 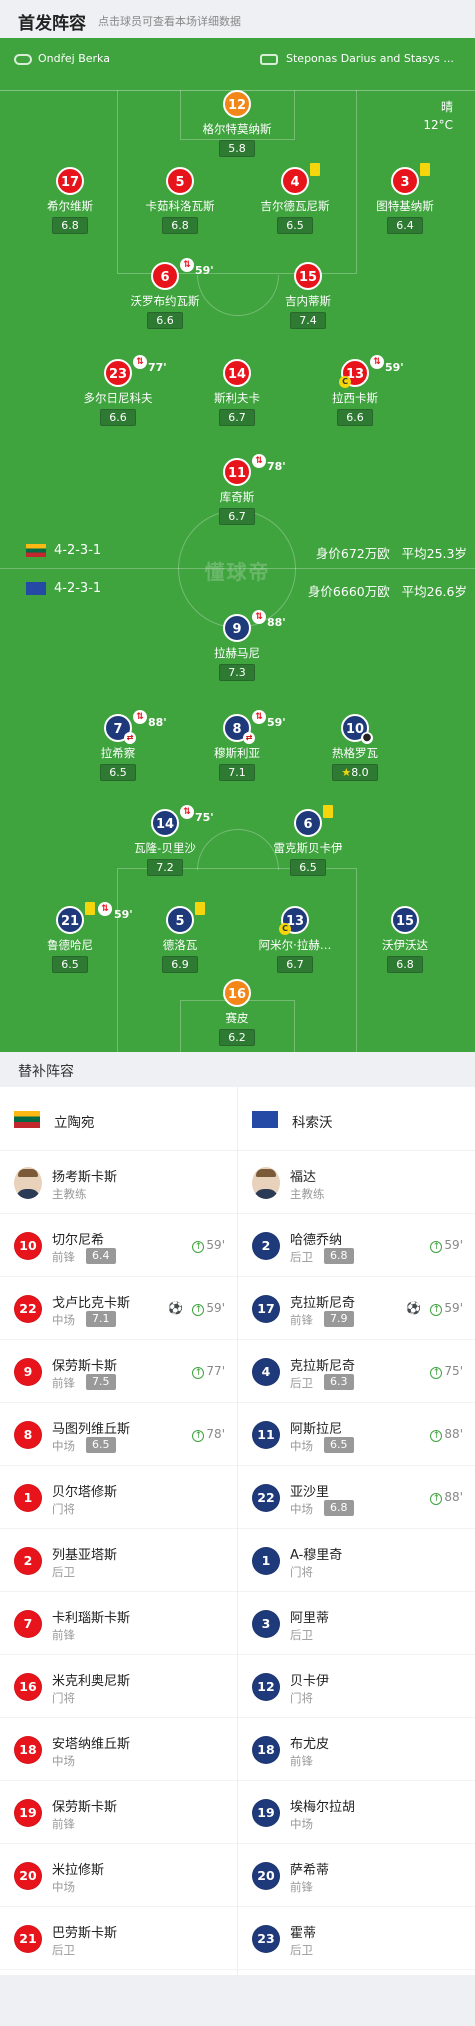 I want to click on weather: 晴 12°C, so click(x=438, y=116).